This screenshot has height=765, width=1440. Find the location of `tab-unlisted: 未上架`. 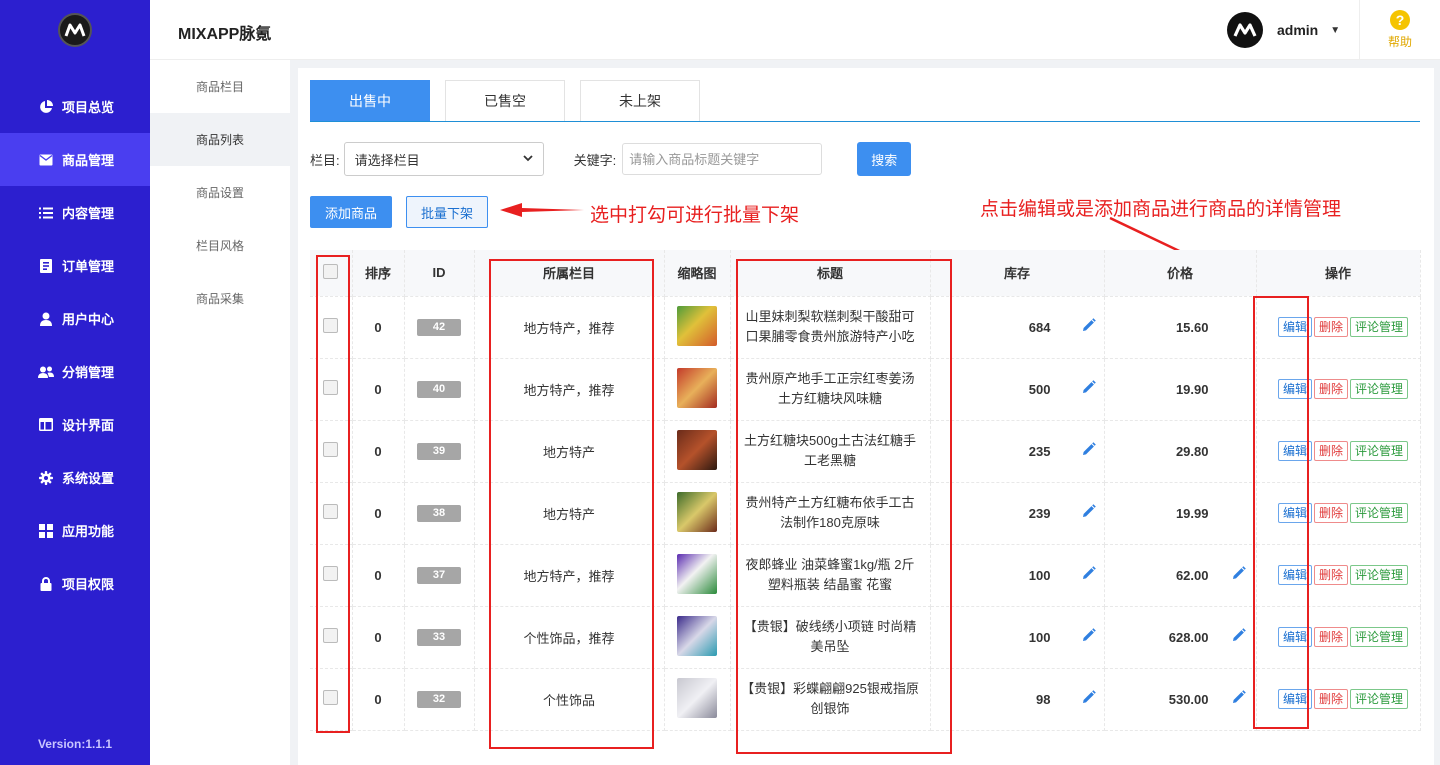

tab-unlisted: 未上架 is located at coordinates (640, 100).